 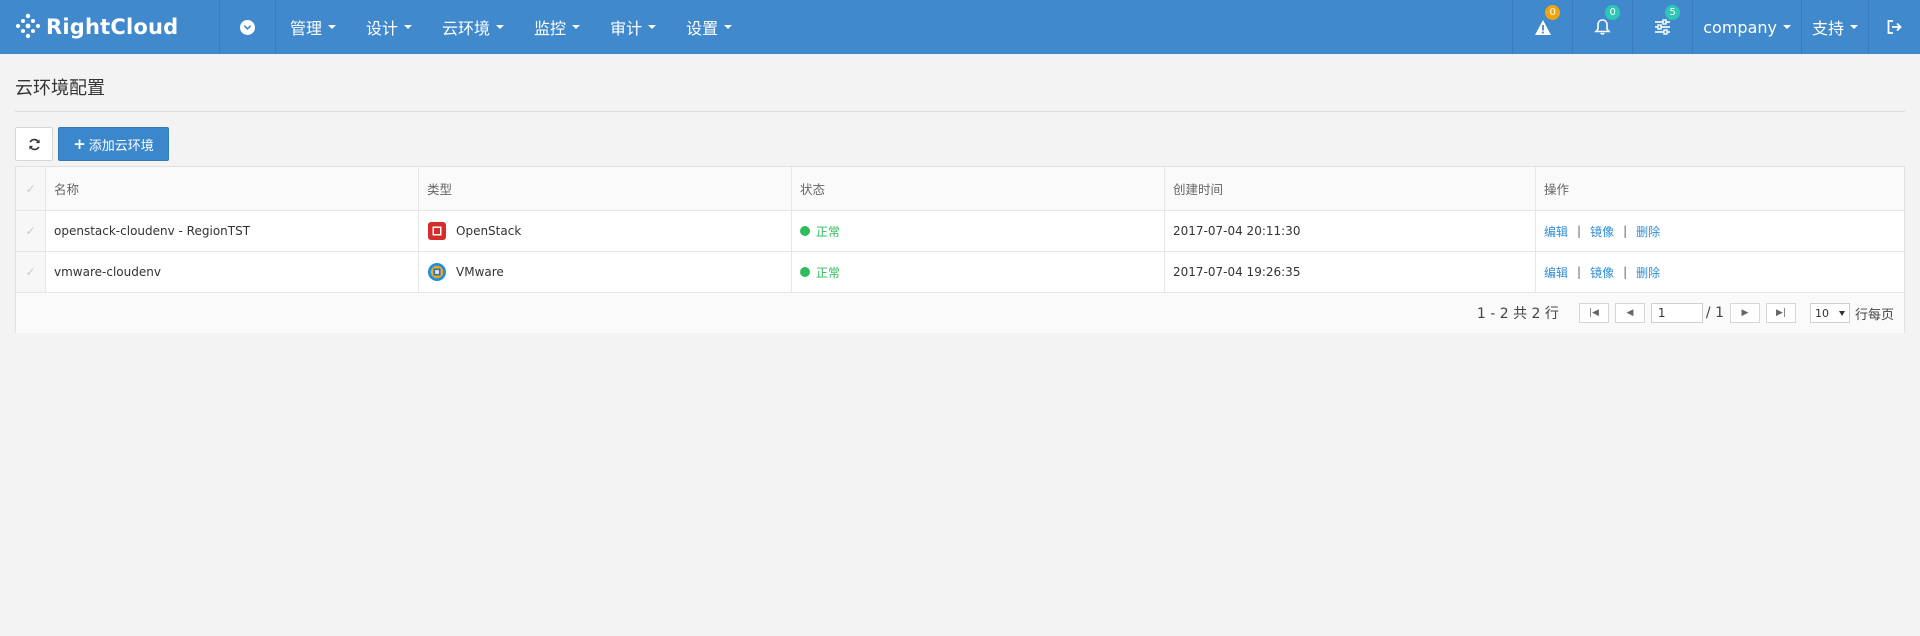 I want to click on bell-icon, so click(x=1602, y=27).